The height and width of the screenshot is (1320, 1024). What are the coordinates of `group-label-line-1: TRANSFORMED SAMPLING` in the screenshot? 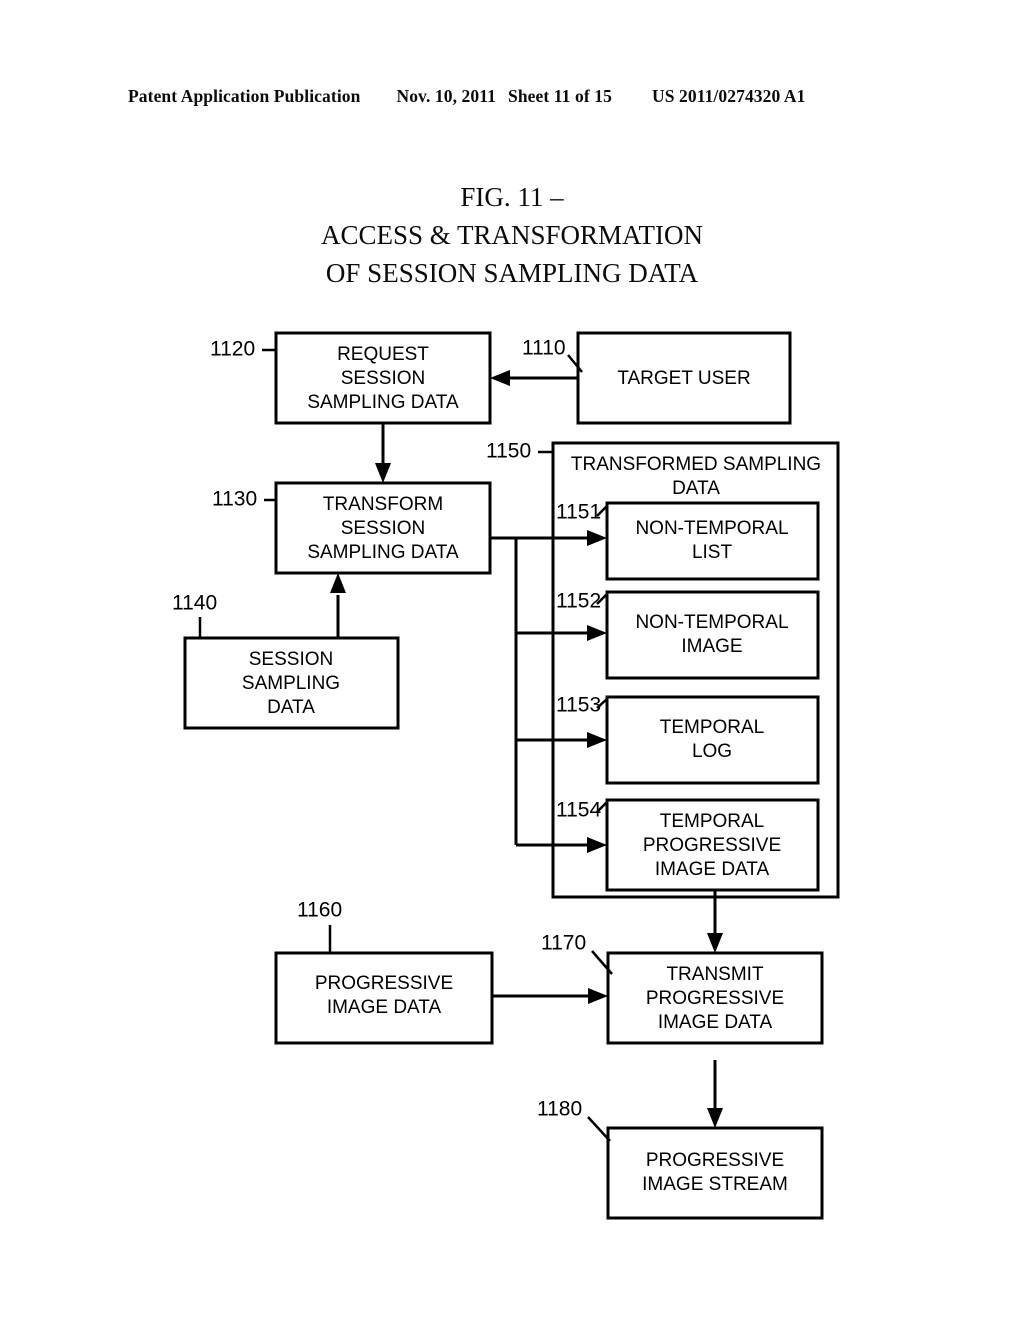 It's located at (696, 464).